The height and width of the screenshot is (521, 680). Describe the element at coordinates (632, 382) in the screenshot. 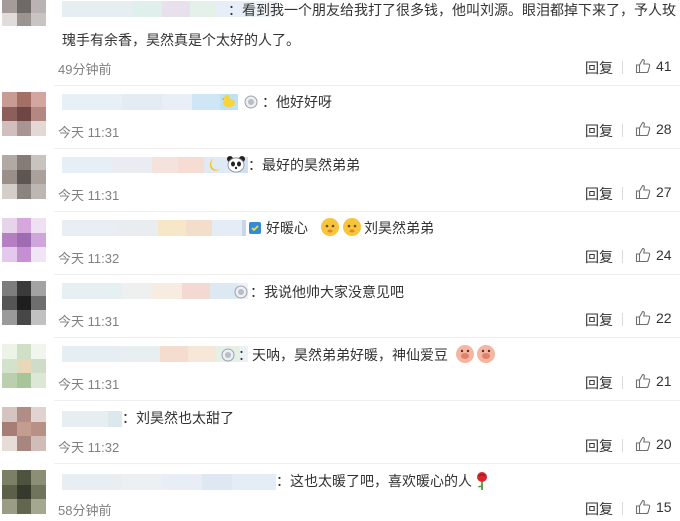

I see `comment-actions: 回复 21` at that location.